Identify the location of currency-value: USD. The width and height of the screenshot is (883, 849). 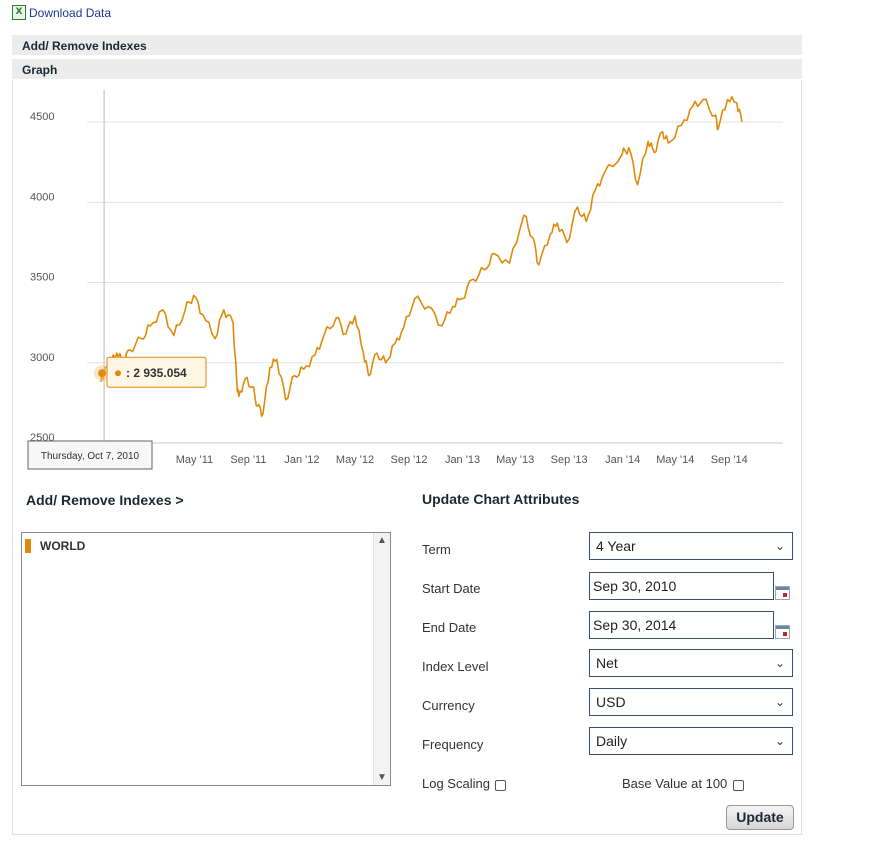
(611, 702).